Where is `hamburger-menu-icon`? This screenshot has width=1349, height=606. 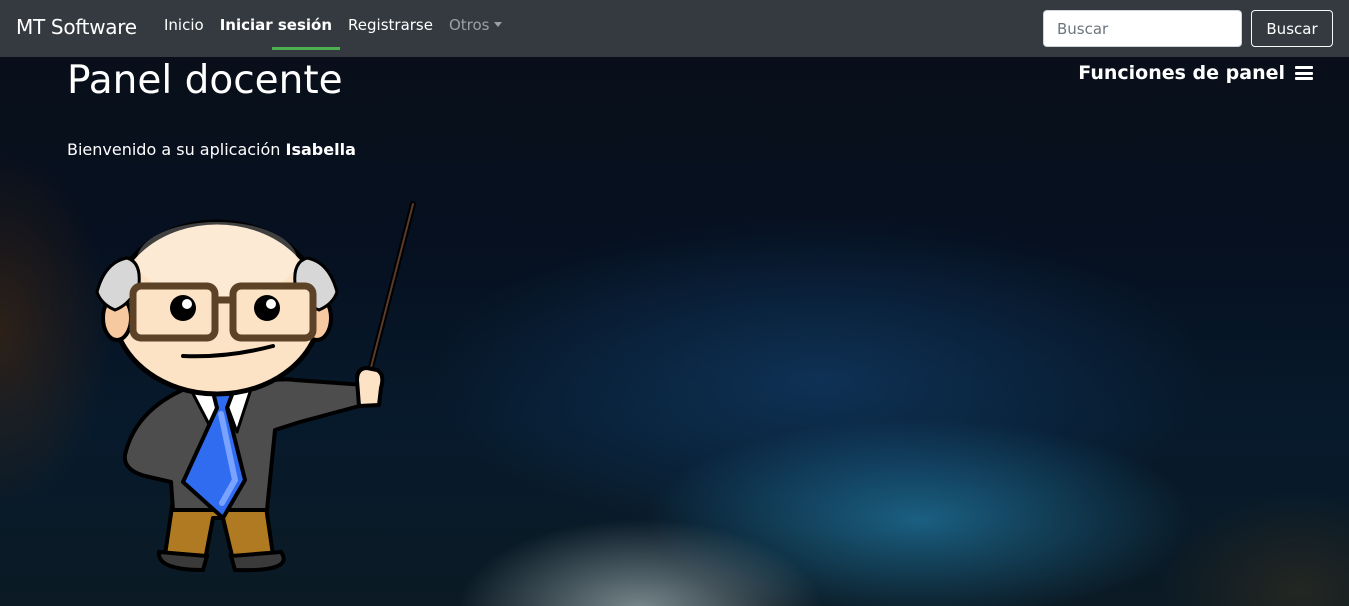 hamburger-menu-icon is located at coordinates (1304, 73).